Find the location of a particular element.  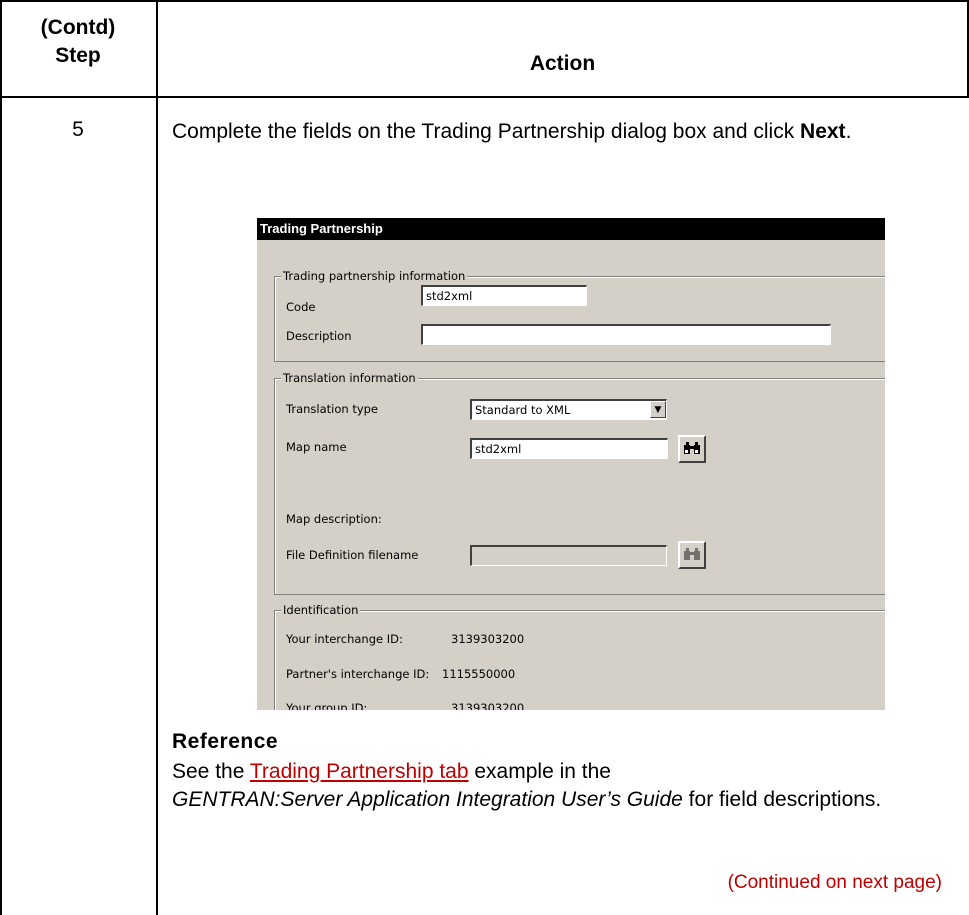

header-action: Action is located at coordinates (562, 63).